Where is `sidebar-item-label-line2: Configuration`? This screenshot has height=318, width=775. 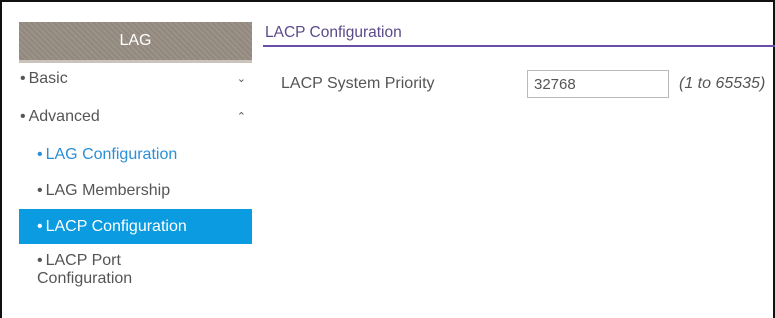 sidebar-item-label-line2: Configuration is located at coordinates (85, 278).